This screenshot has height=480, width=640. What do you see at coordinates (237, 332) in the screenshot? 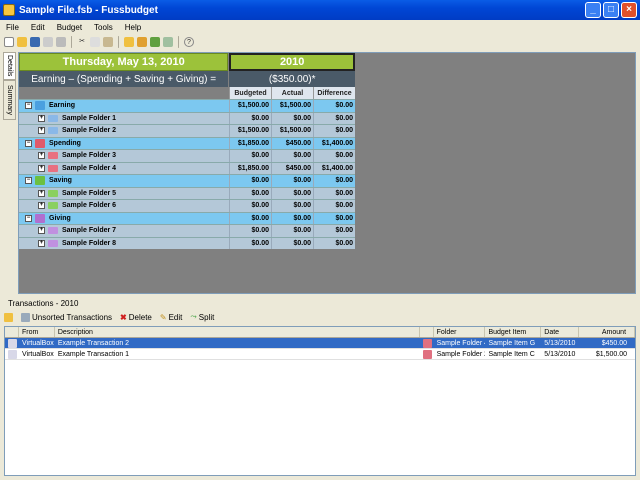
I see `header-description: Description` at bounding box center [237, 332].